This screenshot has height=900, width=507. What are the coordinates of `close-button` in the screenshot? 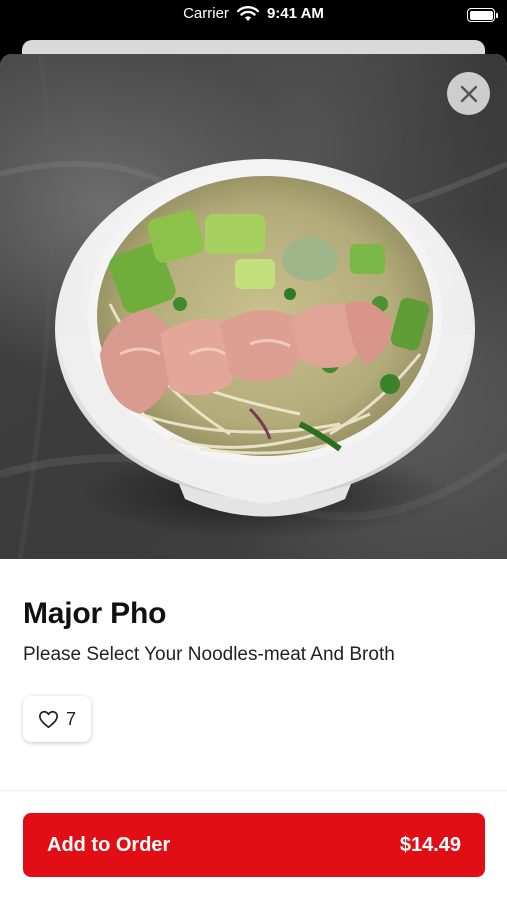 It's located at (468, 93).